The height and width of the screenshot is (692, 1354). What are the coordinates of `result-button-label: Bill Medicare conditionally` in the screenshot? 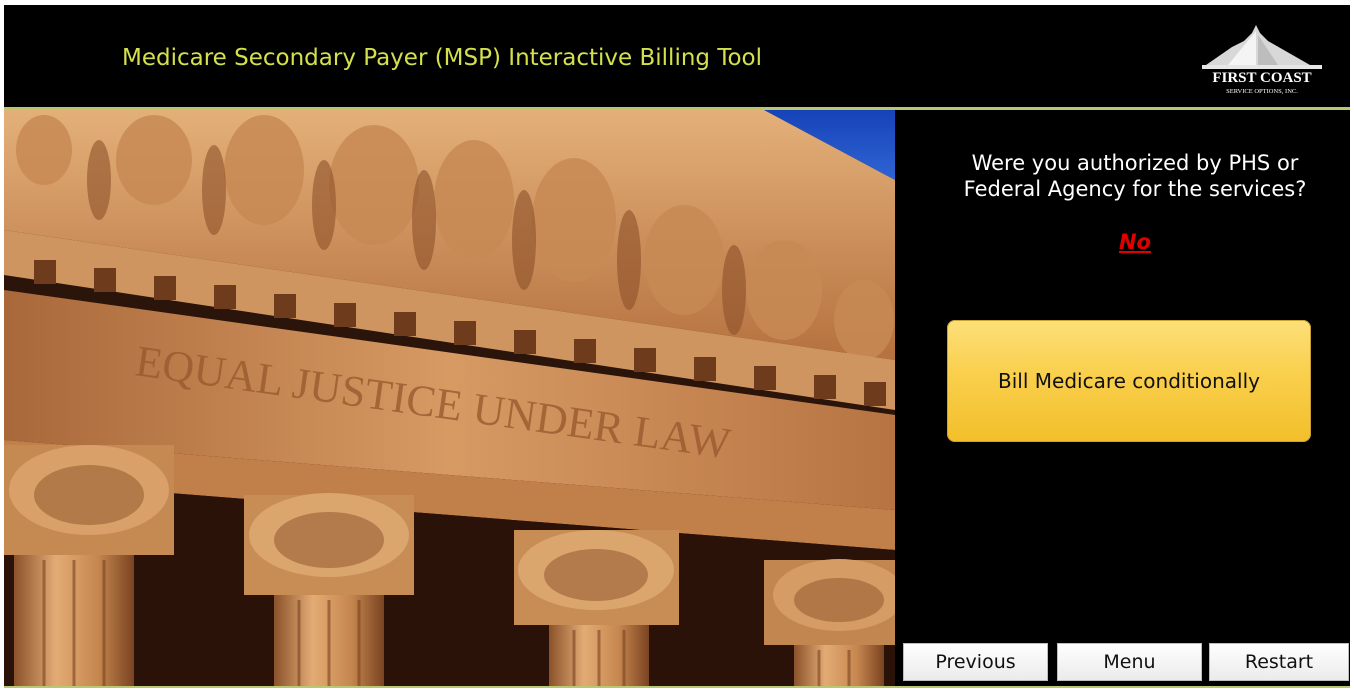 It's located at (1129, 381).